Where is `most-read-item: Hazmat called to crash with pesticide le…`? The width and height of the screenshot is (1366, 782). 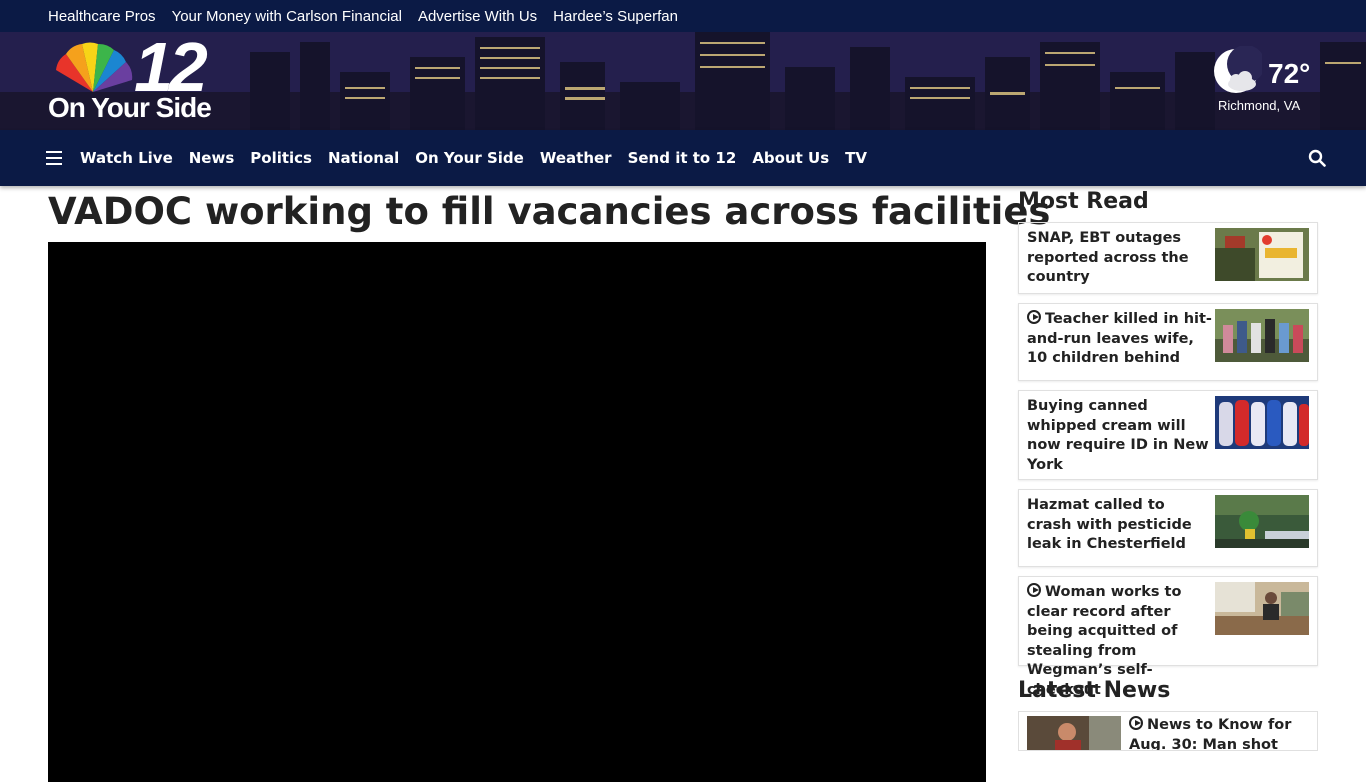
most-read-item: Hazmat called to crash with pesticide le… is located at coordinates (1168, 528).